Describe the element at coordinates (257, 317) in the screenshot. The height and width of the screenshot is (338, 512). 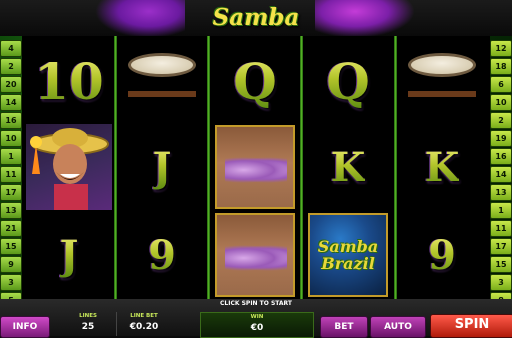
I see `win-label: WIN` at that location.